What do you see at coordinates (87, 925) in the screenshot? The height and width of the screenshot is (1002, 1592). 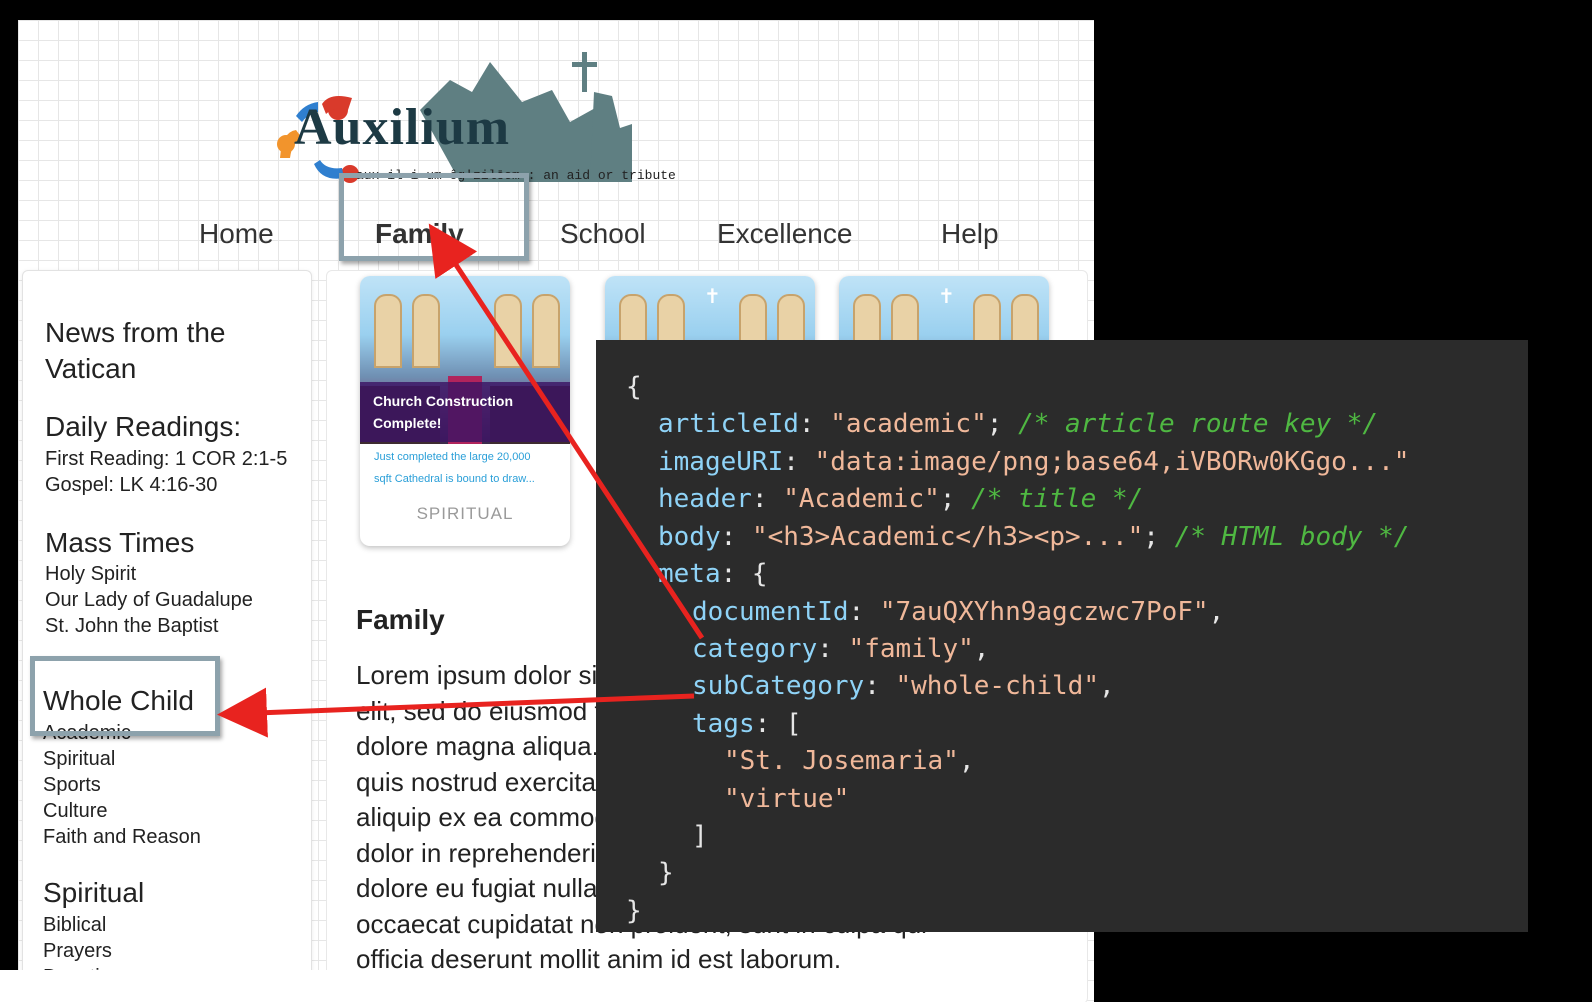 I see `spiritual-biblical: Biblical` at bounding box center [87, 925].